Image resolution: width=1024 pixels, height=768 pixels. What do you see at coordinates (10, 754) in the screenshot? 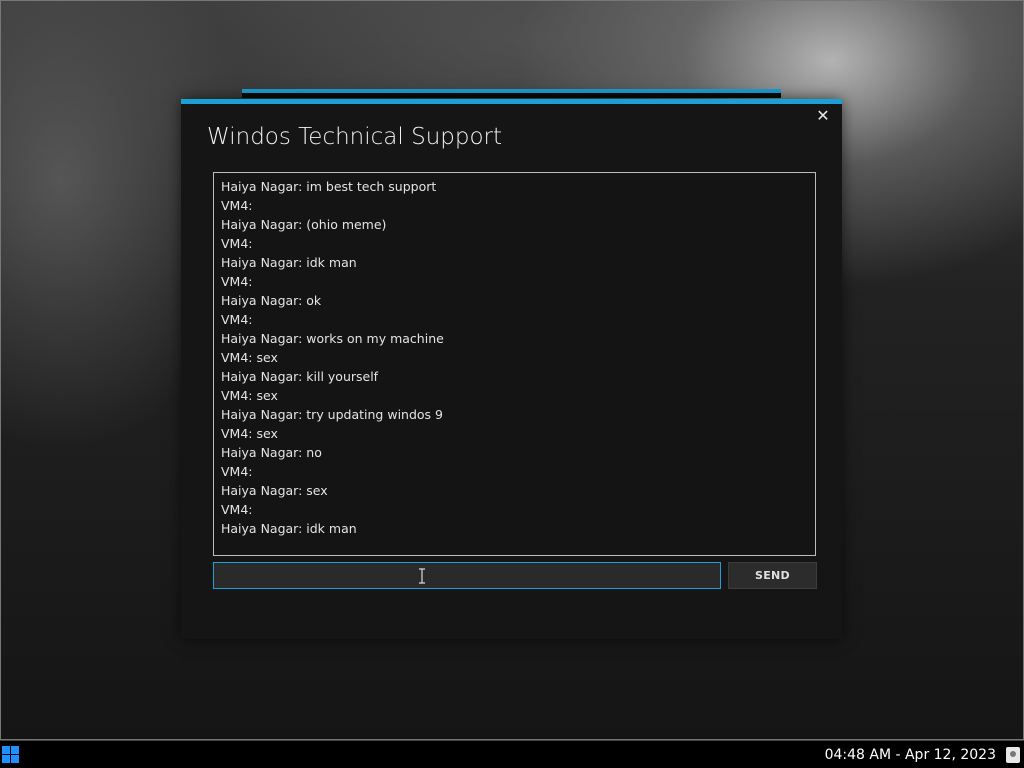
I see `windows-logo-icon` at bounding box center [10, 754].